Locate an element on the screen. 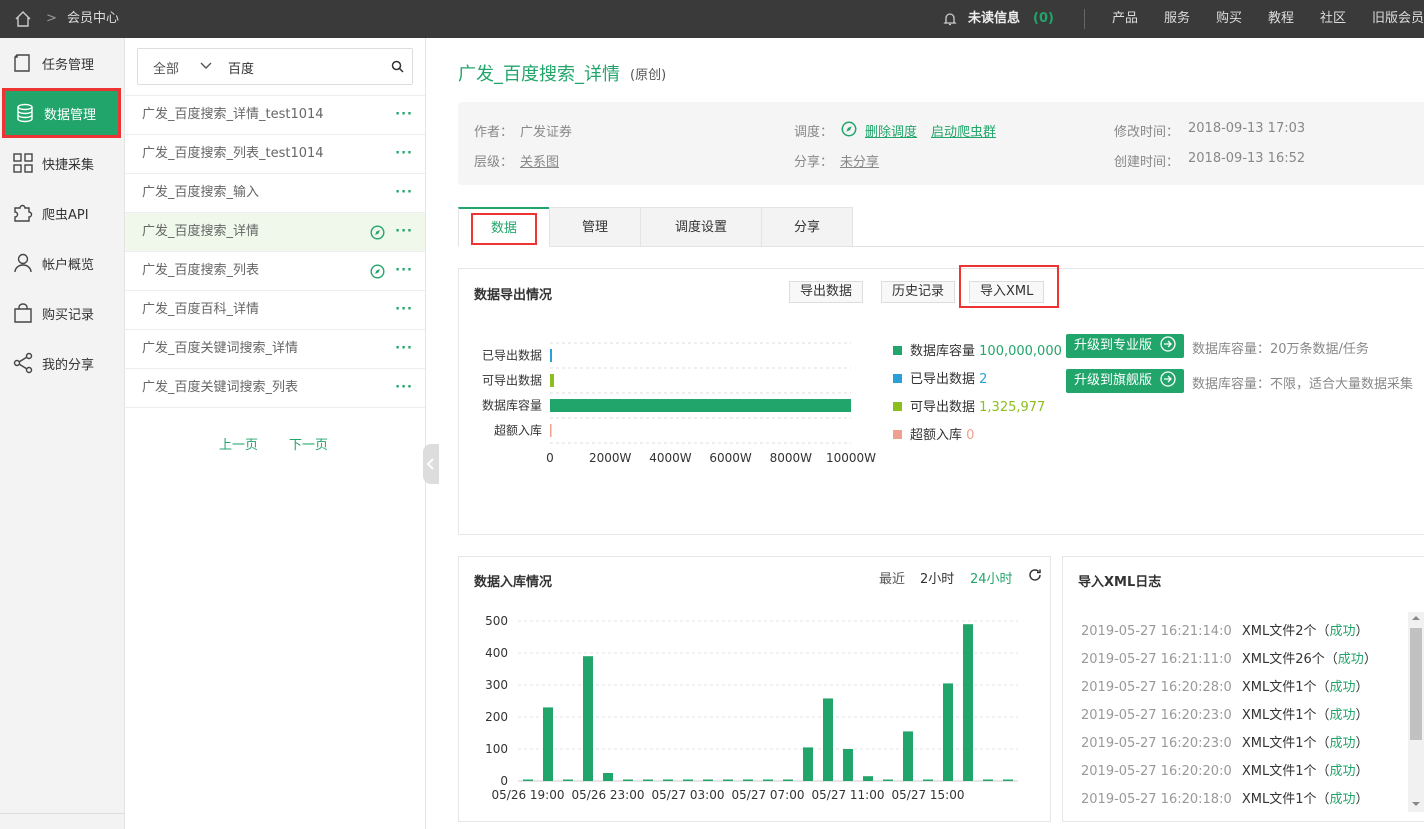 The width and height of the screenshot is (1424, 829). scrollbar is located at coordinates (1416, 712).